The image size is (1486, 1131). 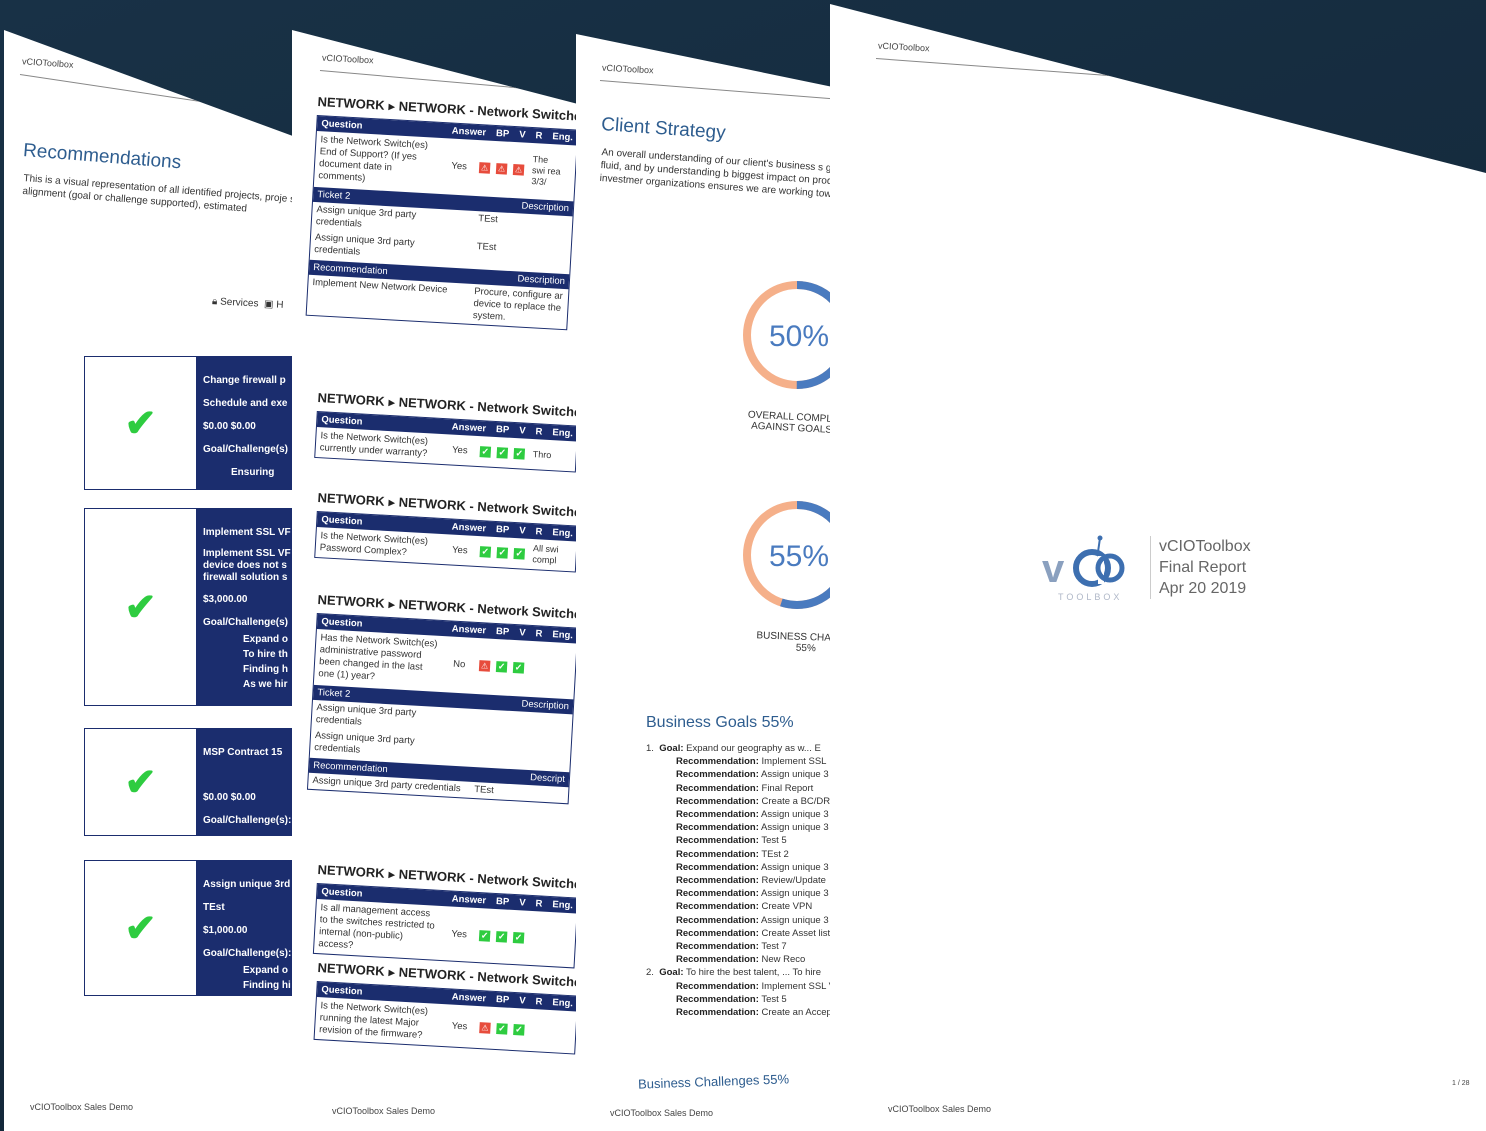 I want to click on recommendation-text: Create Asset list, so click(x=796, y=933).